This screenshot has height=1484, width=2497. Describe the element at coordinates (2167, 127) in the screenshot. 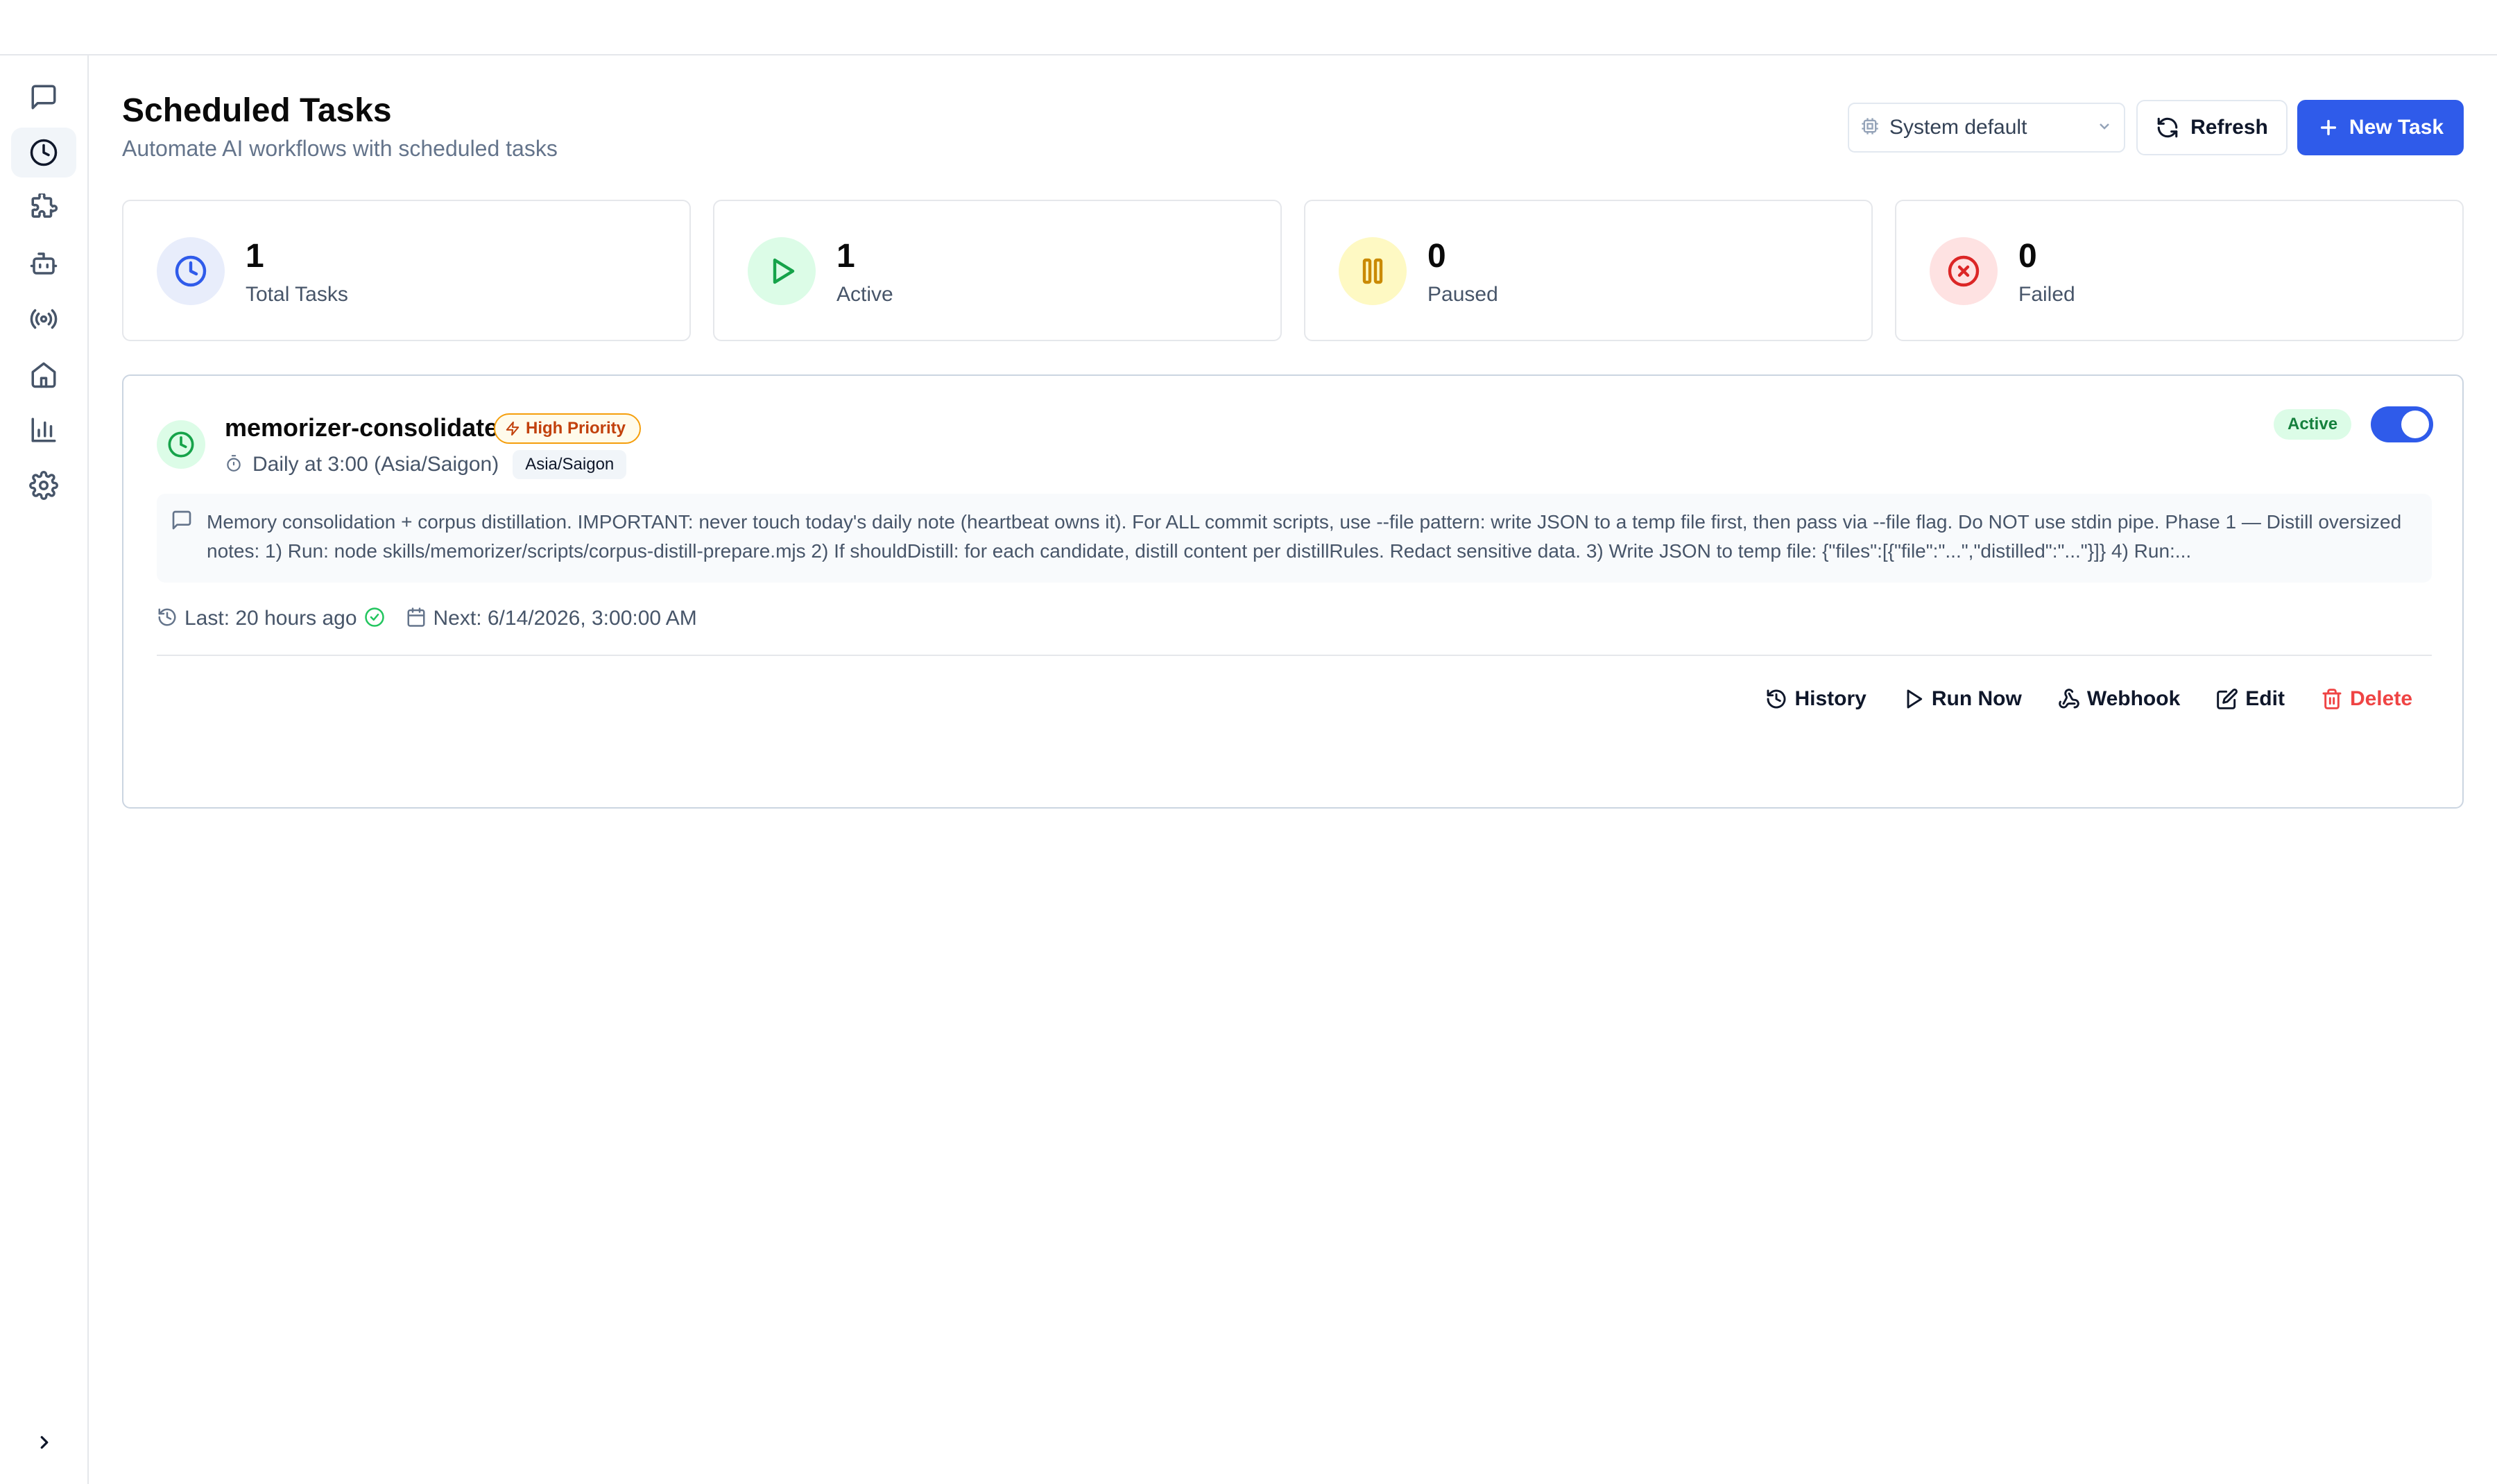

I see `refresh-icon` at that location.